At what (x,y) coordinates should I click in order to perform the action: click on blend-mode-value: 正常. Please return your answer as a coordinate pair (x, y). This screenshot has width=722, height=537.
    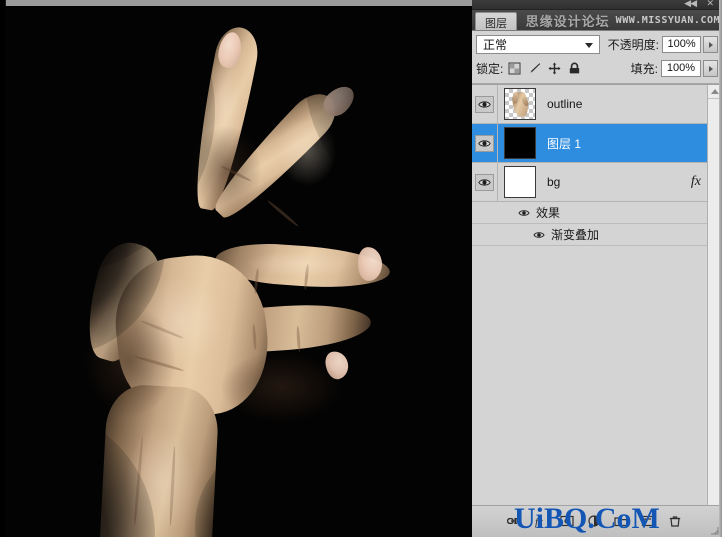
    Looking at the image, I should click on (495, 45).